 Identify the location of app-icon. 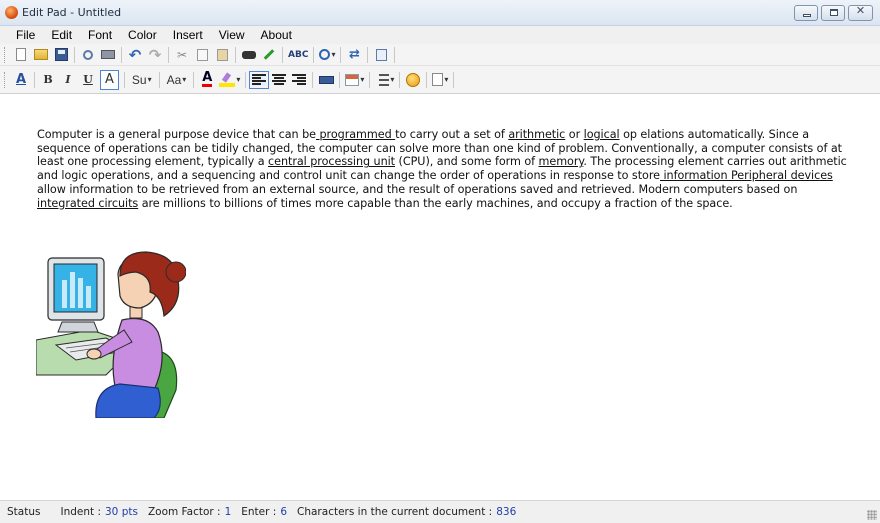
(11, 12).